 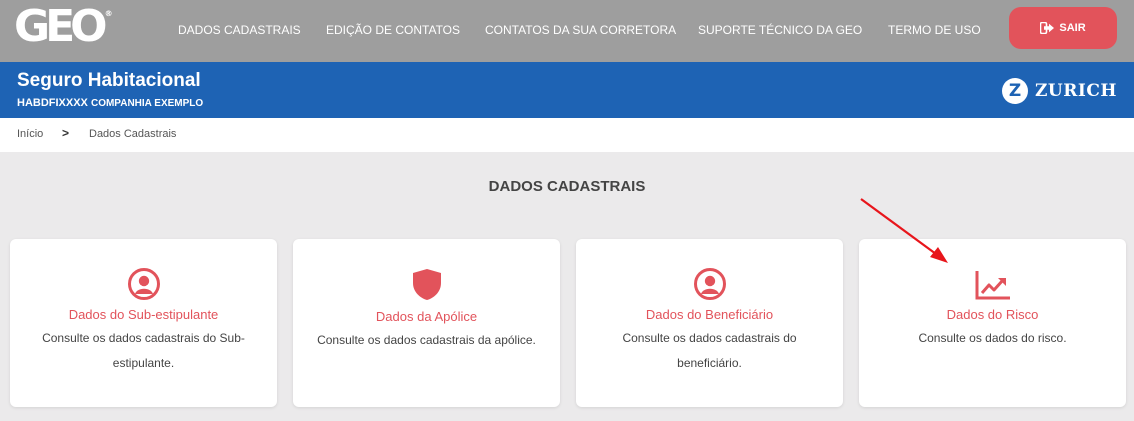 What do you see at coordinates (992, 338) in the screenshot?
I see `card-description: Consulte os dados do risco.` at bounding box center [992, 338].